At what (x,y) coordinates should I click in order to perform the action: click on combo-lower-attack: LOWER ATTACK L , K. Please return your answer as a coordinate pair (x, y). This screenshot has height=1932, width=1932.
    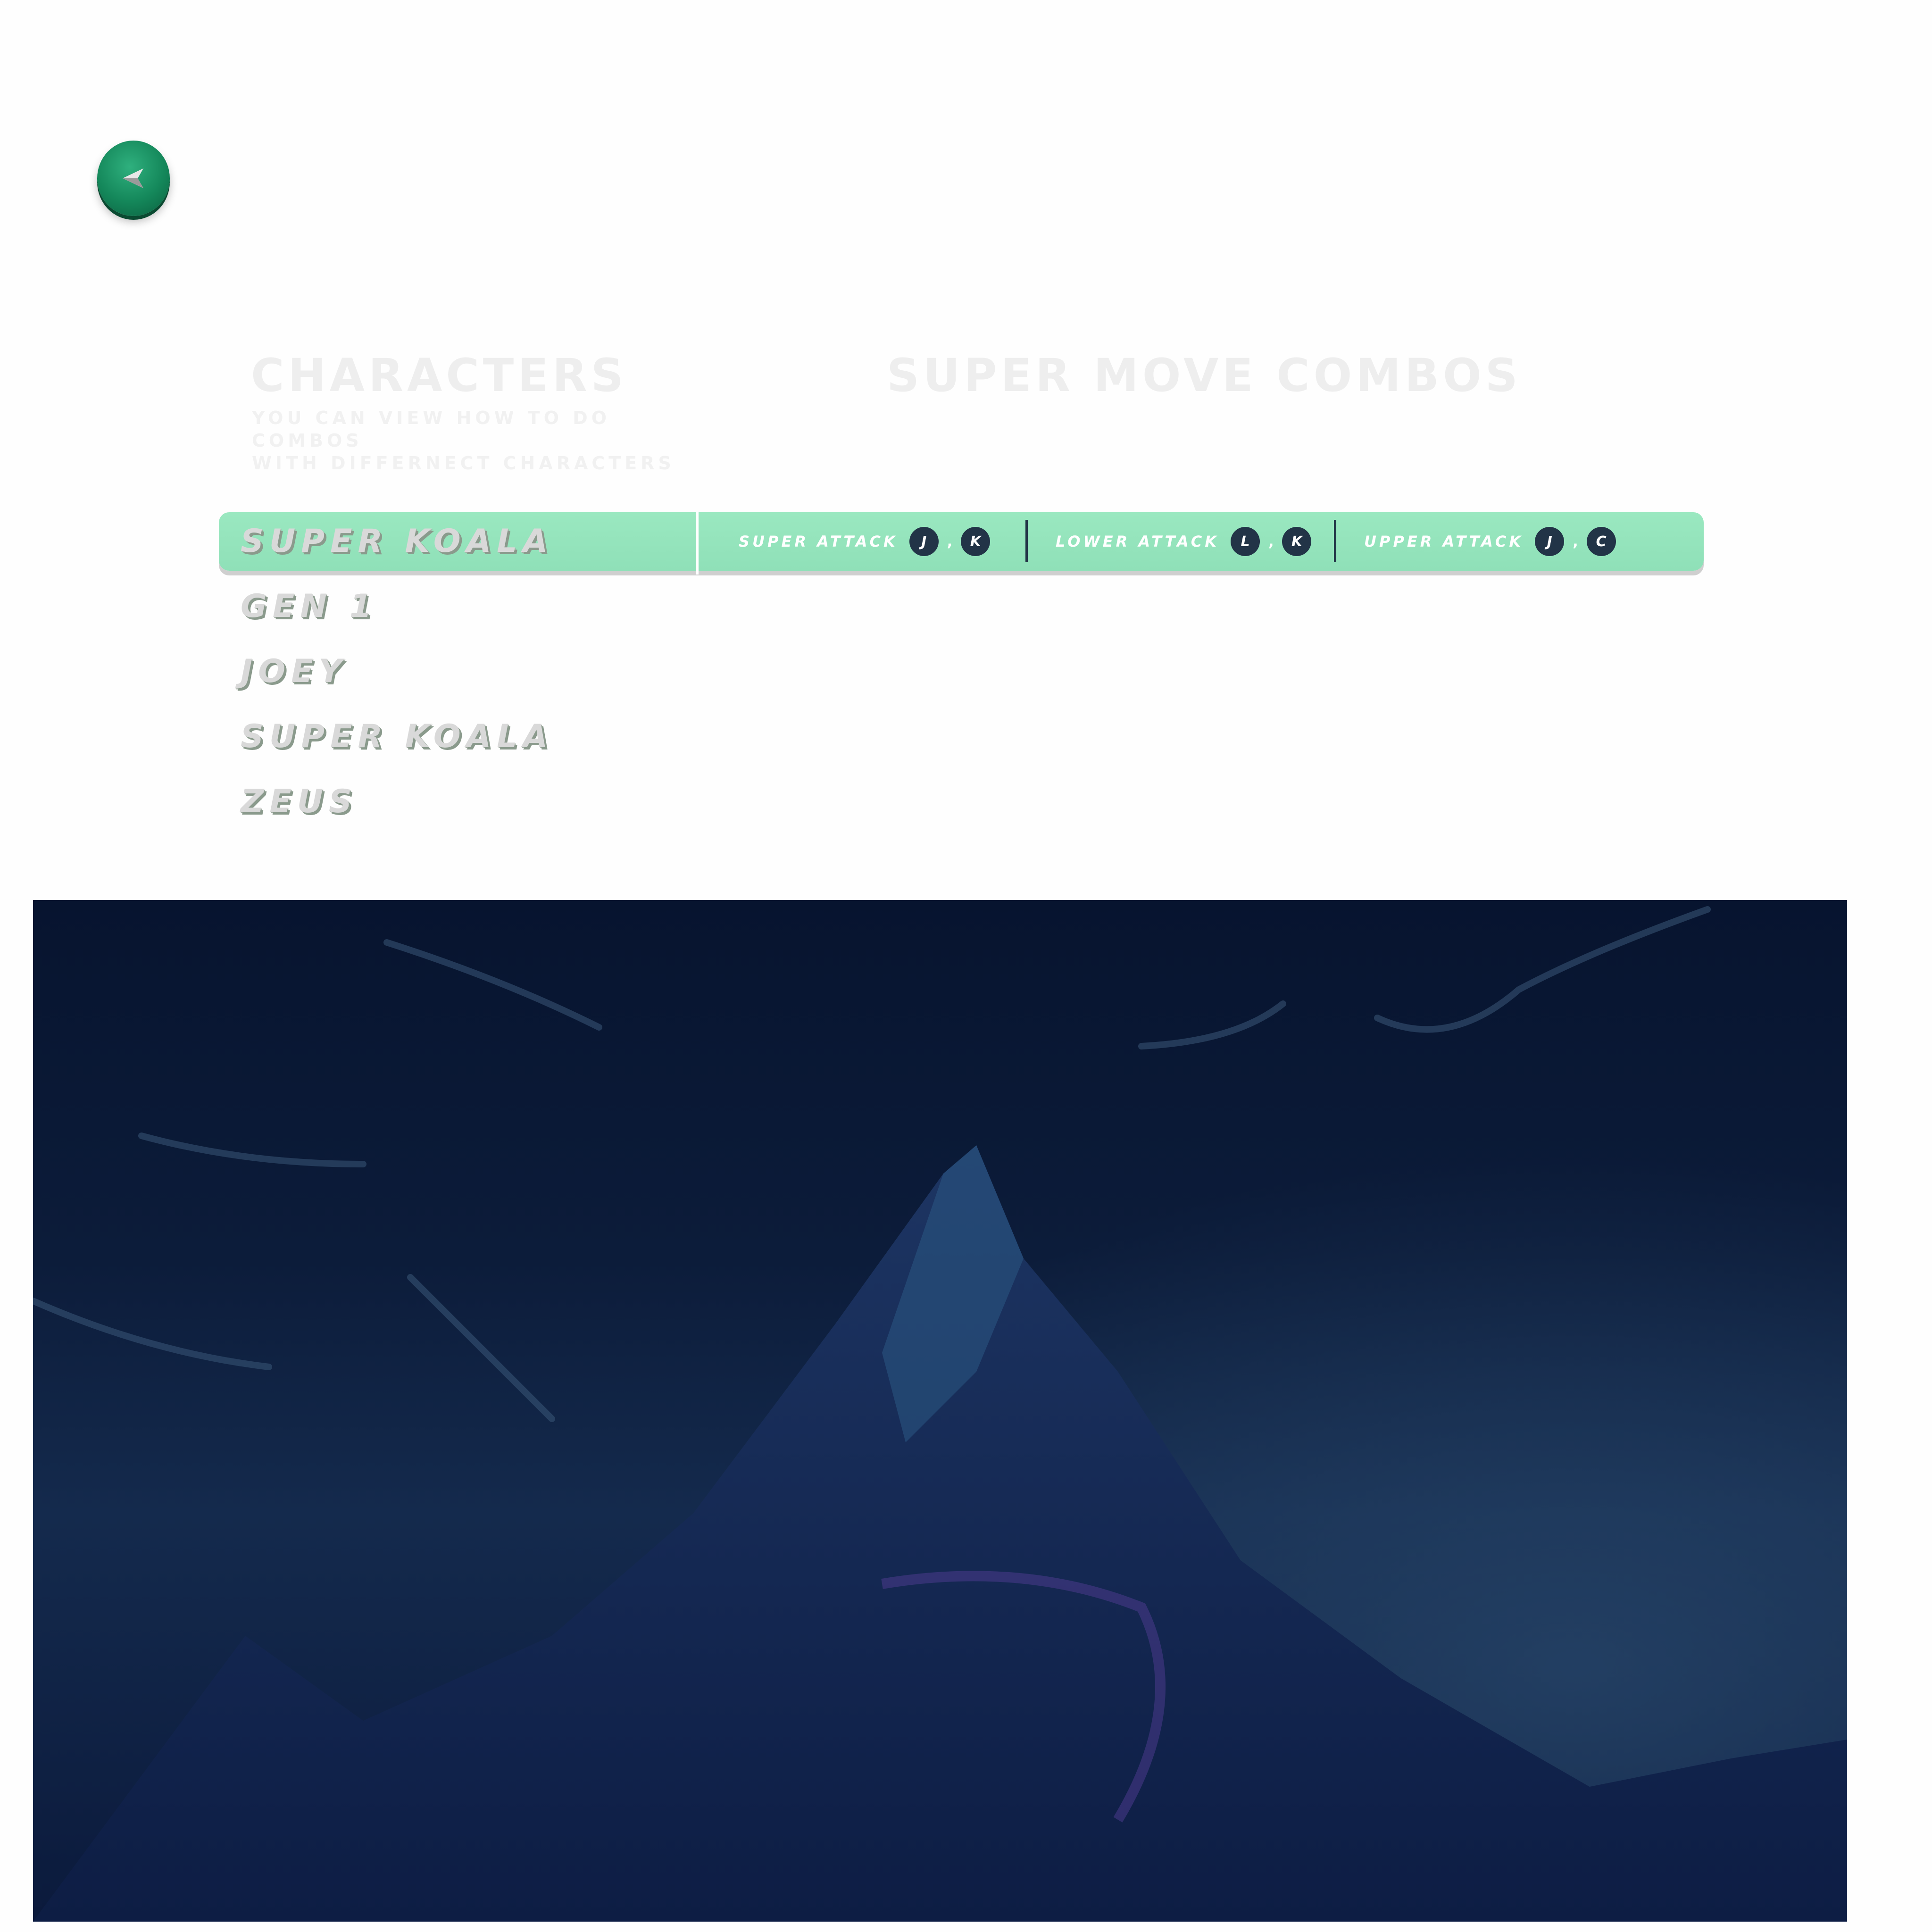
    Looking at the image, I should click on (1184, 541).